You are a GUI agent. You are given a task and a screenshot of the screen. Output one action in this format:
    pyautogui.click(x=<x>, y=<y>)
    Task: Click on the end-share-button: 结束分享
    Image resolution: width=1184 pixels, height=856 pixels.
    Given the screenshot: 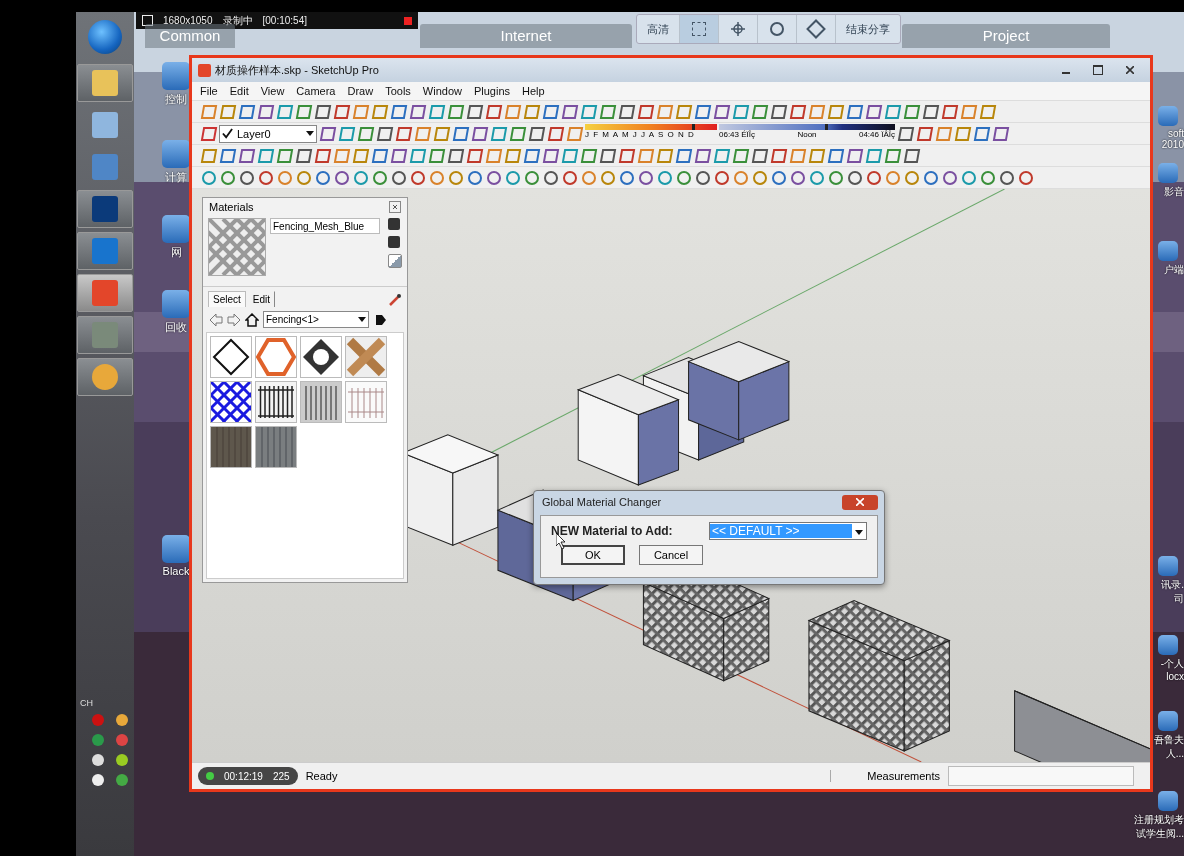 What is the action you would take?
    pyautogui.click(x=868, y=29)
    